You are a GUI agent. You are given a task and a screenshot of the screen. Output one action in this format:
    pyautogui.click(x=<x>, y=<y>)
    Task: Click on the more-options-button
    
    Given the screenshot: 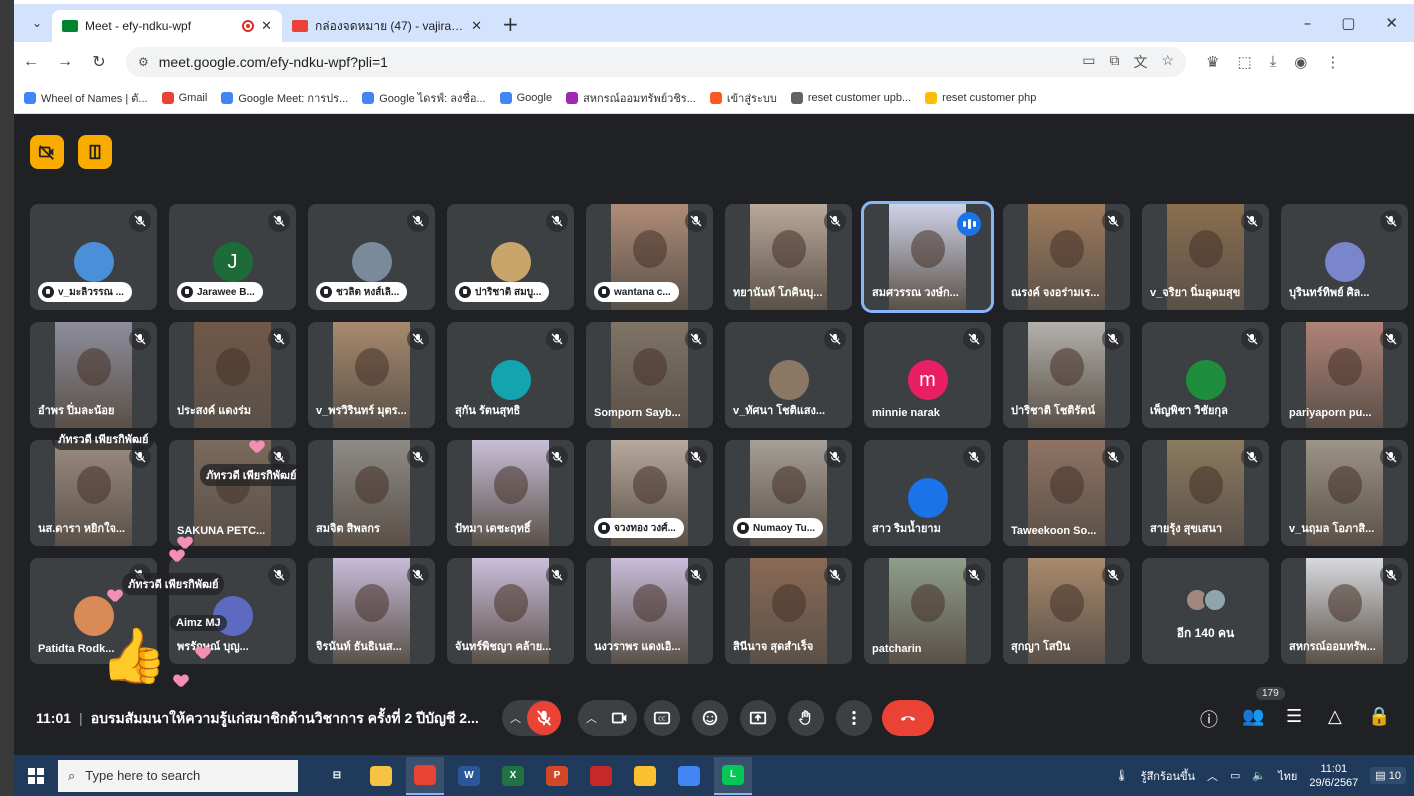 What is the action you would take?
    pyautogui.click(x=854, y=718)
    